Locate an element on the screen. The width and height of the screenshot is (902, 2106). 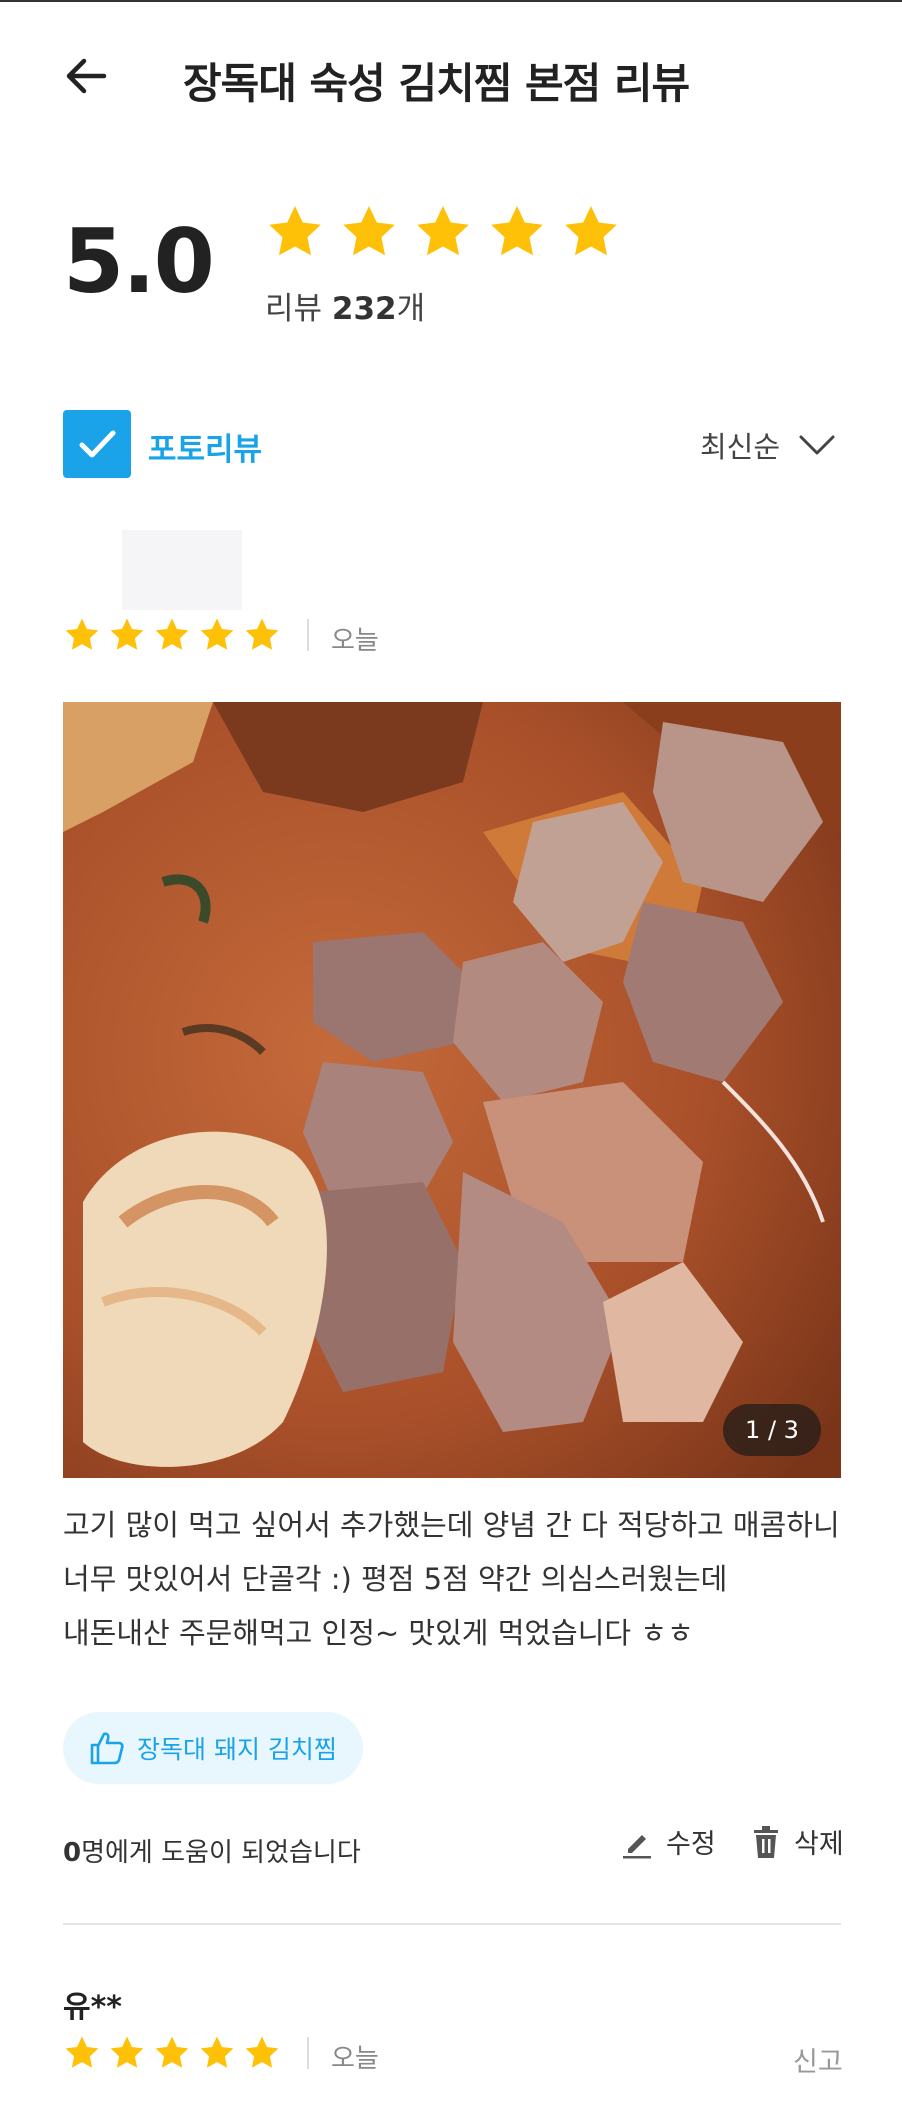
menu-tag-label: 장독대 돼지 김치찜 is located at coordinates (237, 1749).